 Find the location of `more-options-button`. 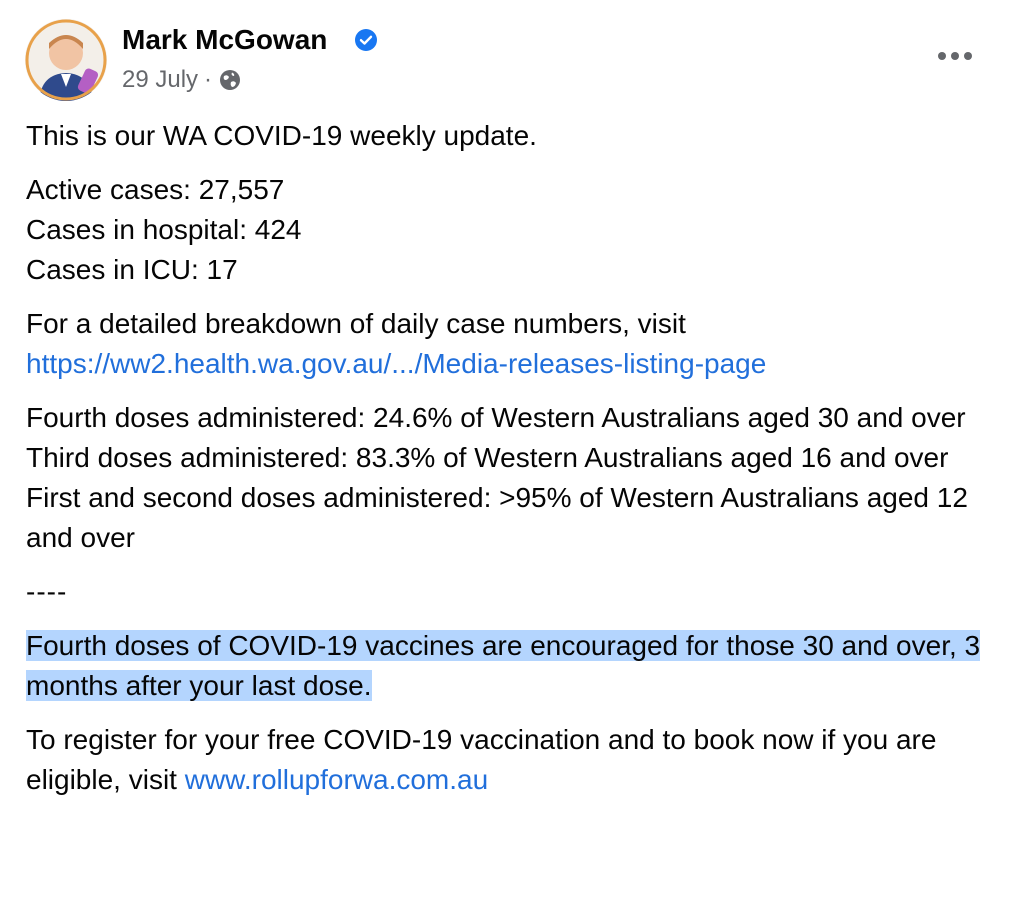

more-options-button is located at coordinates (955, 56).